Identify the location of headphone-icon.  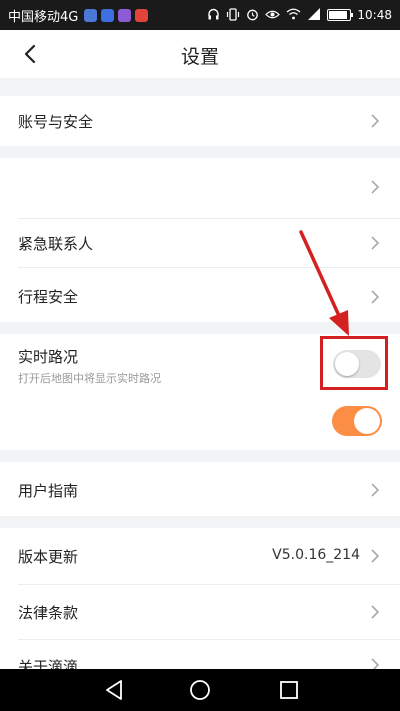
(213, 15).